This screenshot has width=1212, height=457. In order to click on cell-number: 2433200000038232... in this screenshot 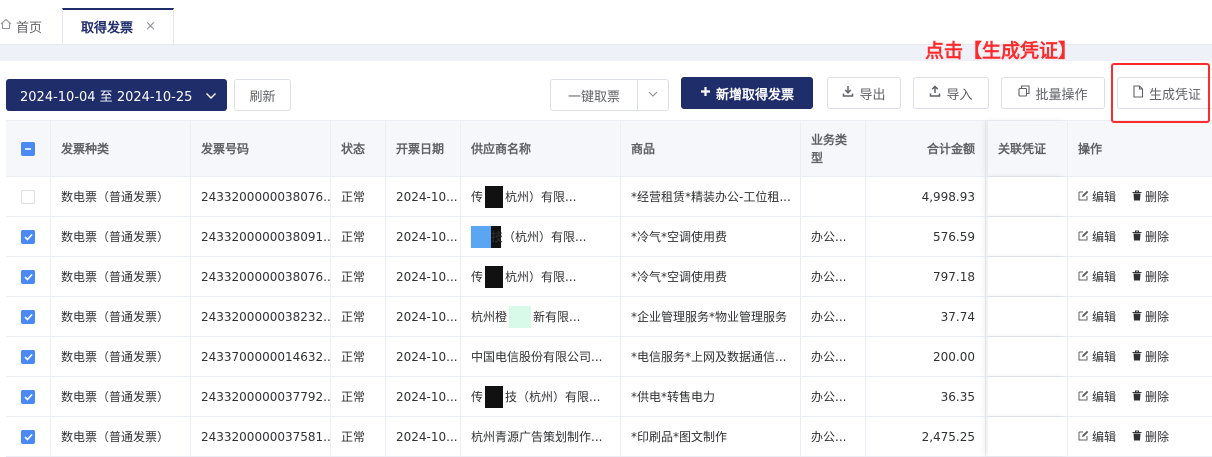, I will do `click(261, 316)`.